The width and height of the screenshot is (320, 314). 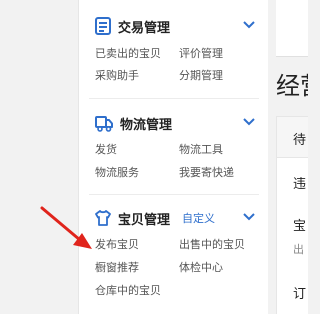 What do you see at coordinates (146, 125) in the screenshot?
I see `section-title: 物流管理` at bounding box center [146, 125].